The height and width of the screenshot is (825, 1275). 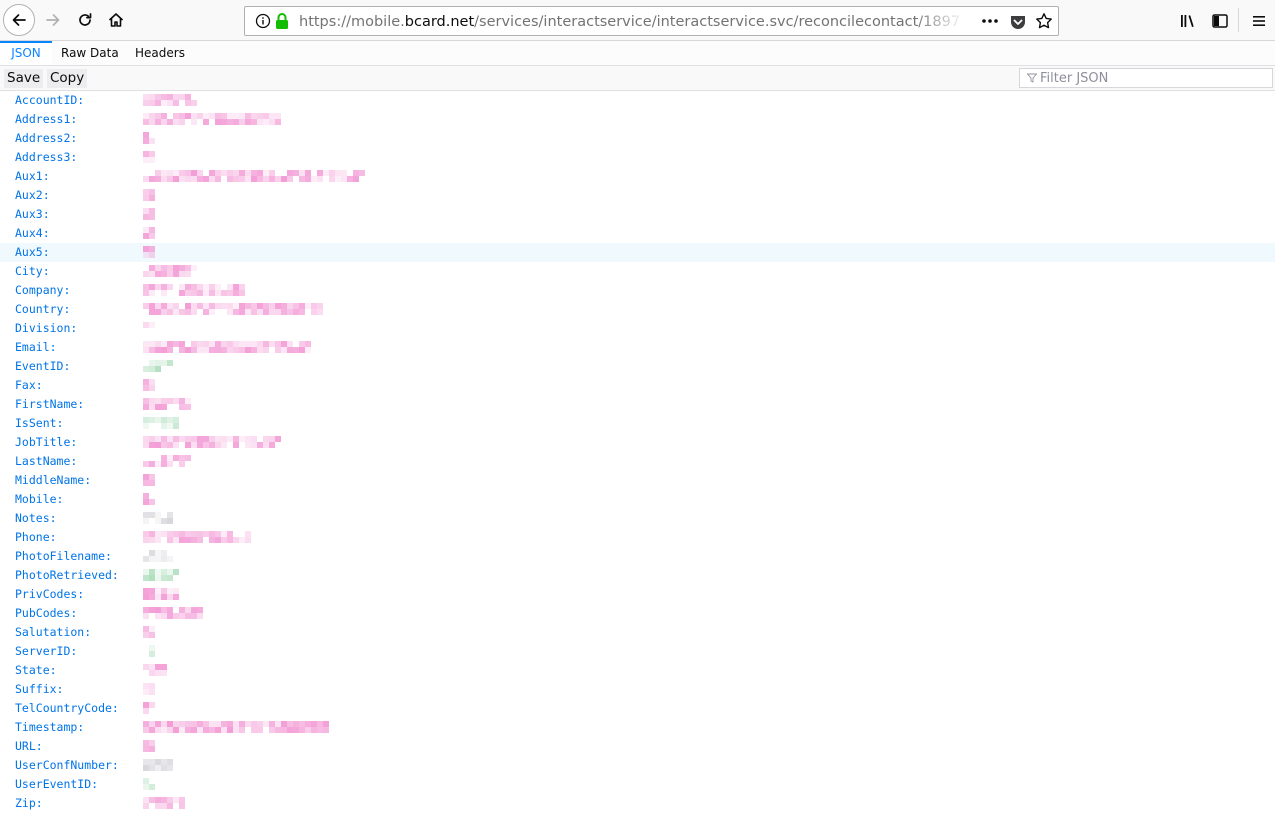 I want to click on json-row: Company:, so click(x=637, y=290).